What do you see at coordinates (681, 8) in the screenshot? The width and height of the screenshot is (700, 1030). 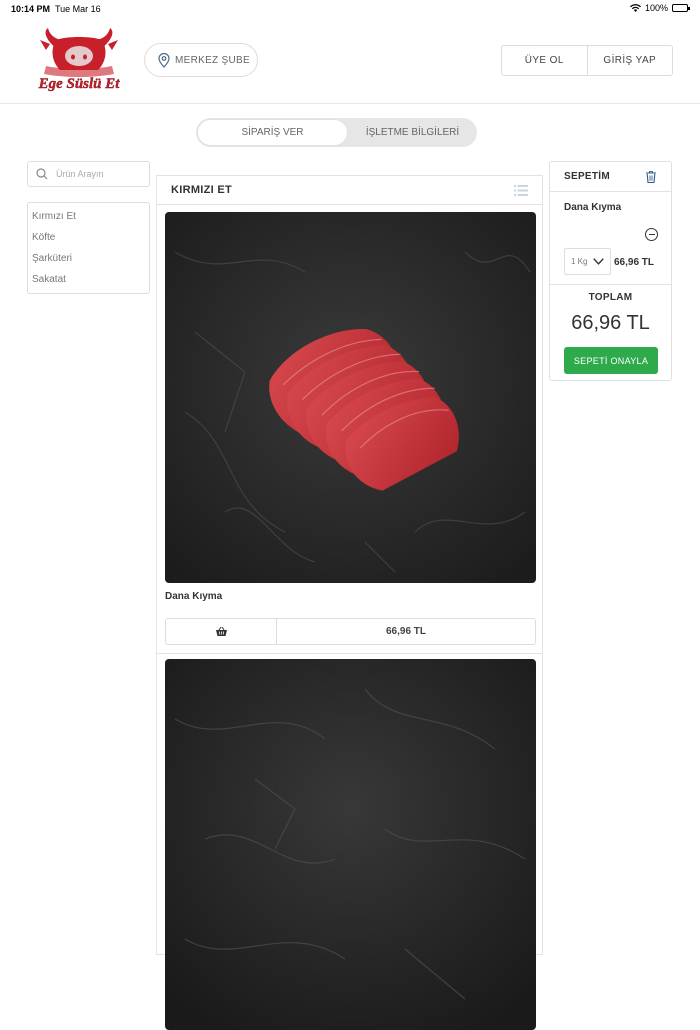 I see `battery-icon` at bounding box center [681, 8].